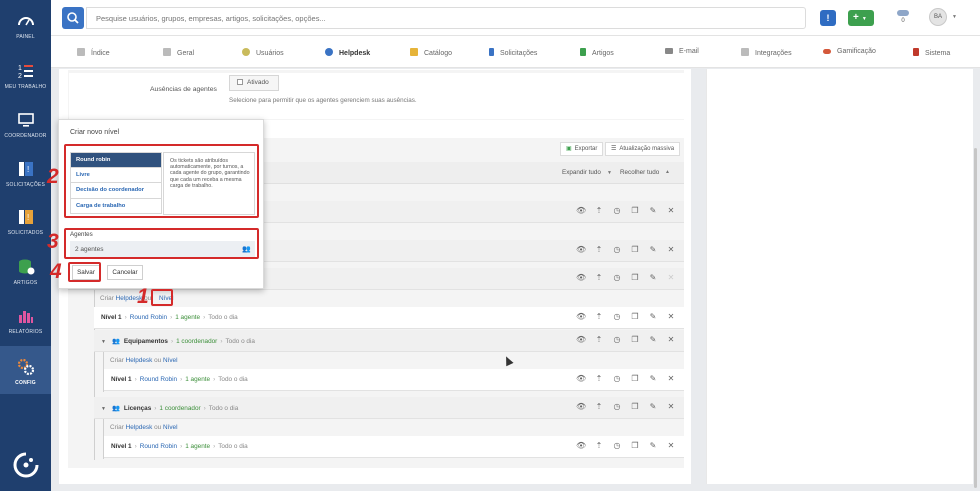  I want to click on tab-solicitacoes: Solicitações, so click(513, 52).